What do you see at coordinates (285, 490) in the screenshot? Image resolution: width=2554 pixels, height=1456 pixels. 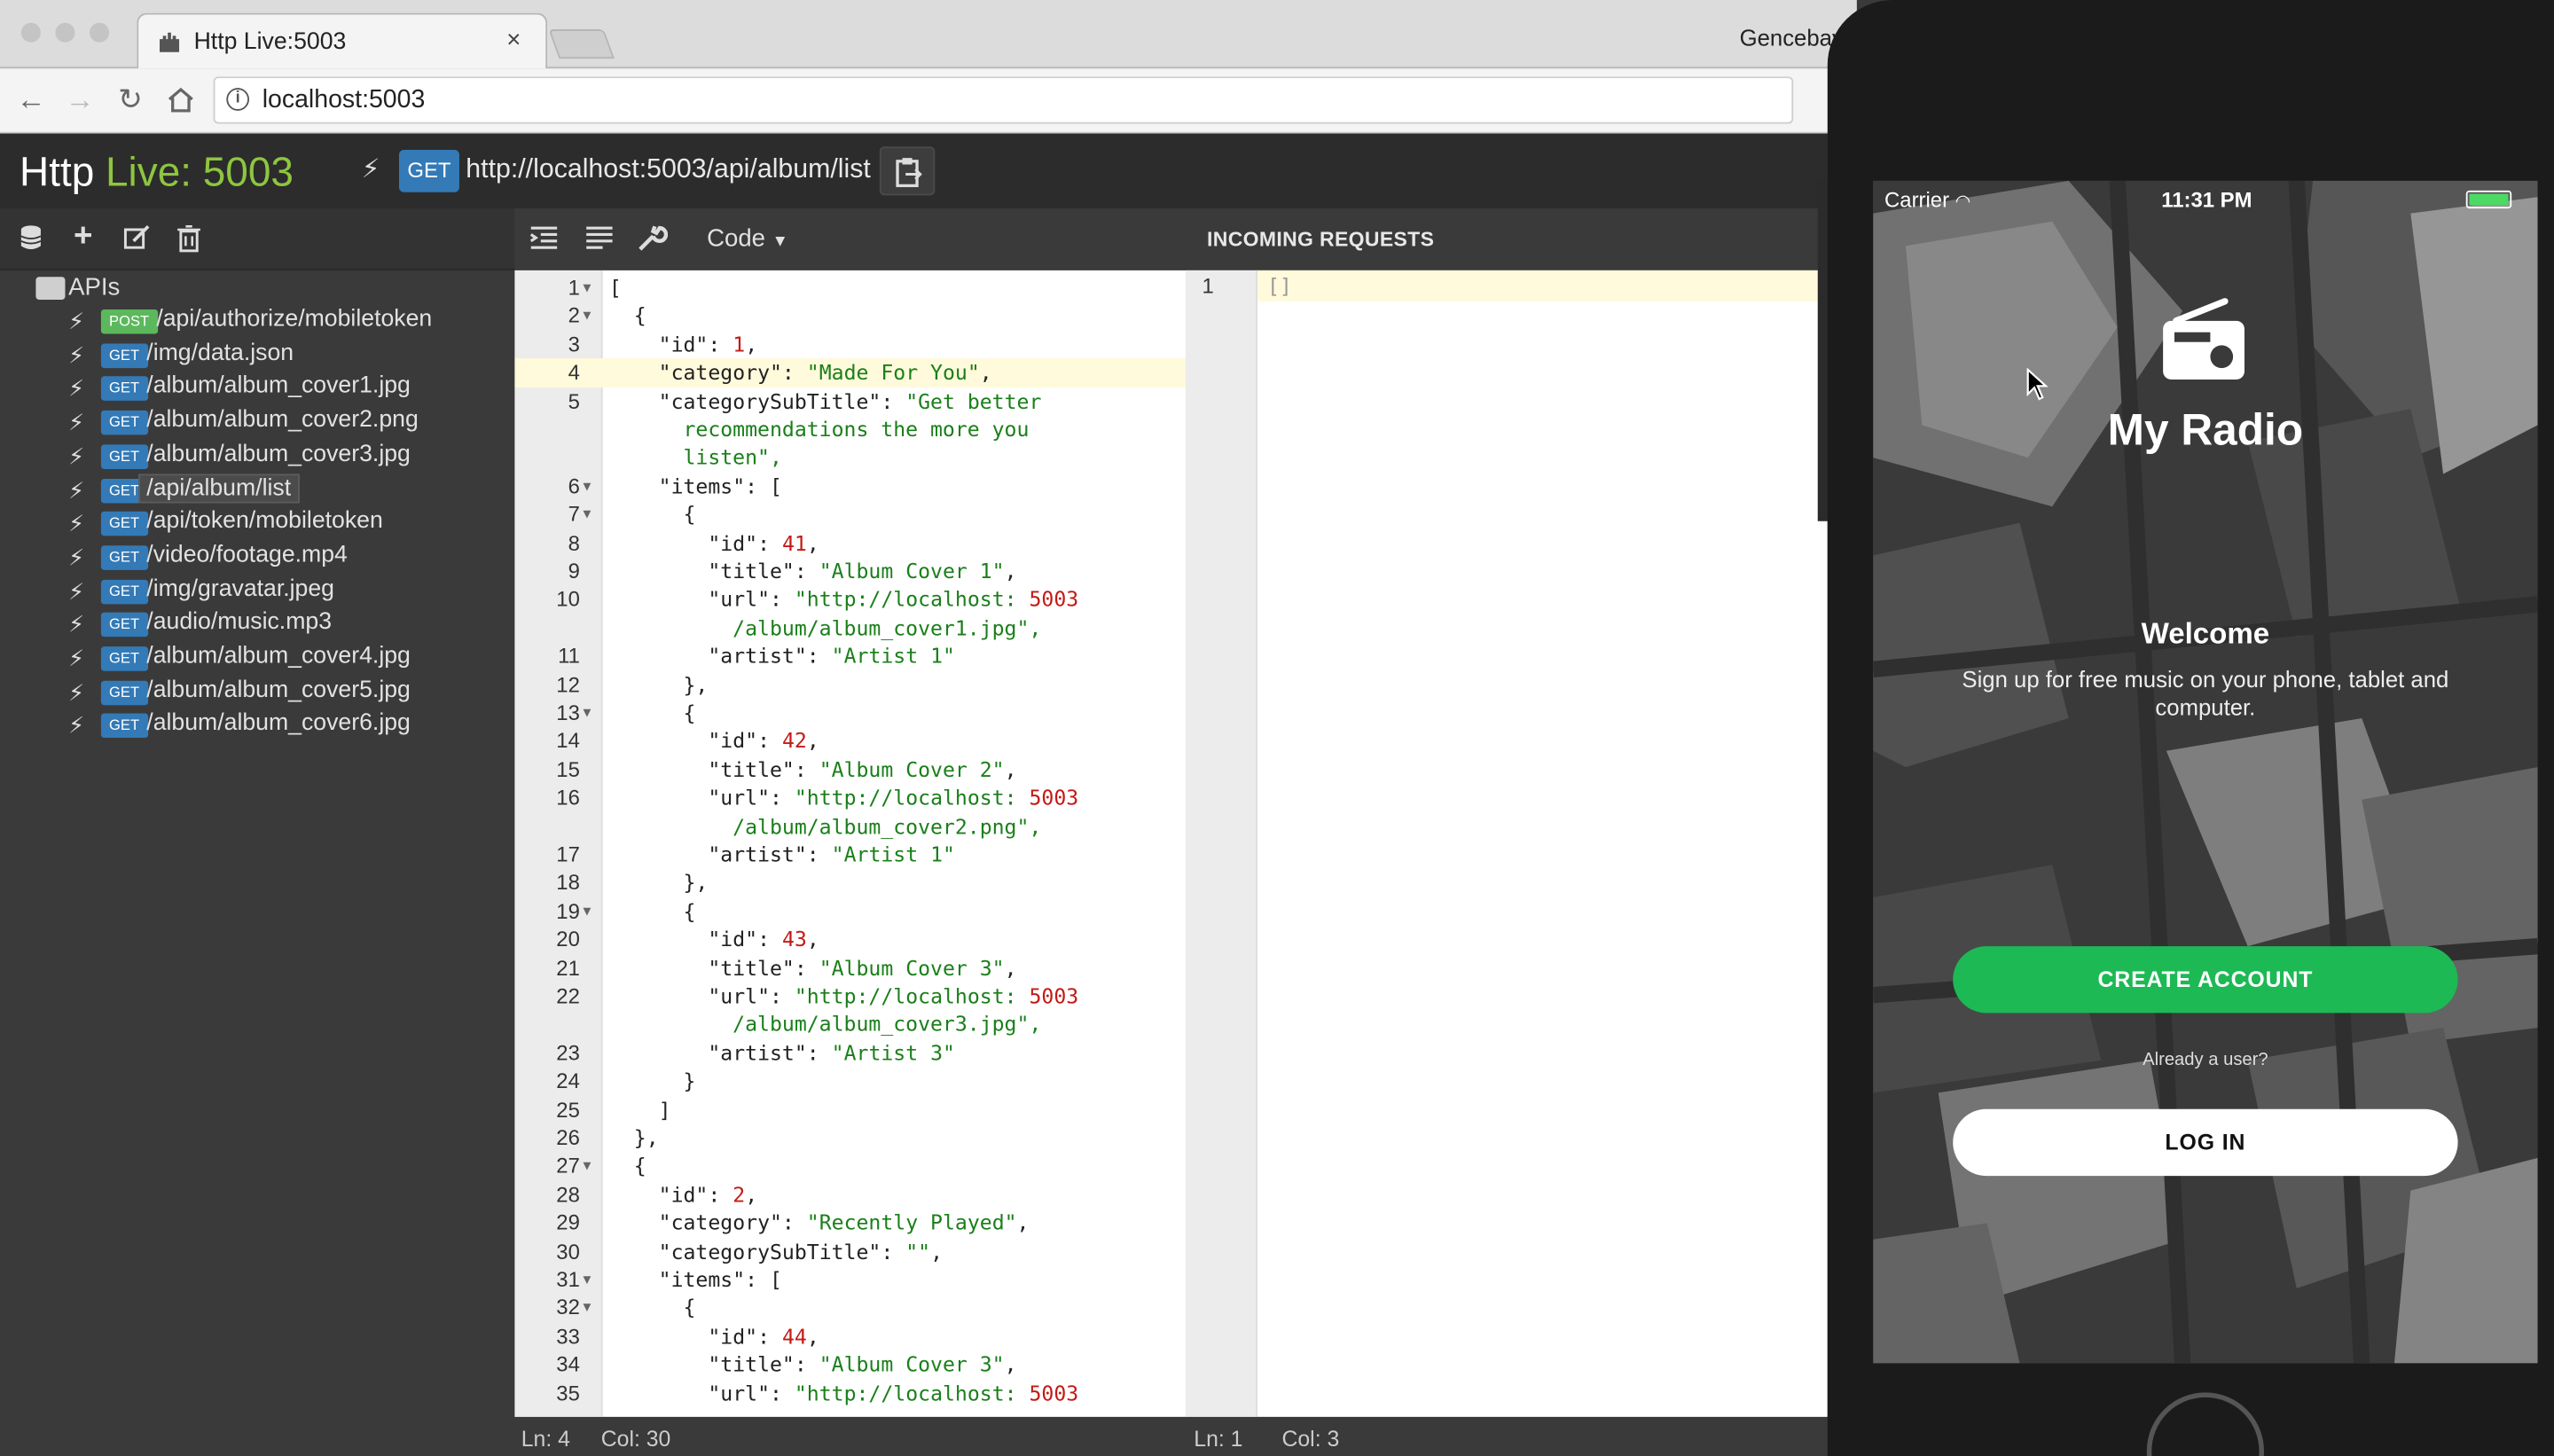 I see `sidebar-item-api: ⚡︎ GET/api/album/list` at bounding box center [285, 490].